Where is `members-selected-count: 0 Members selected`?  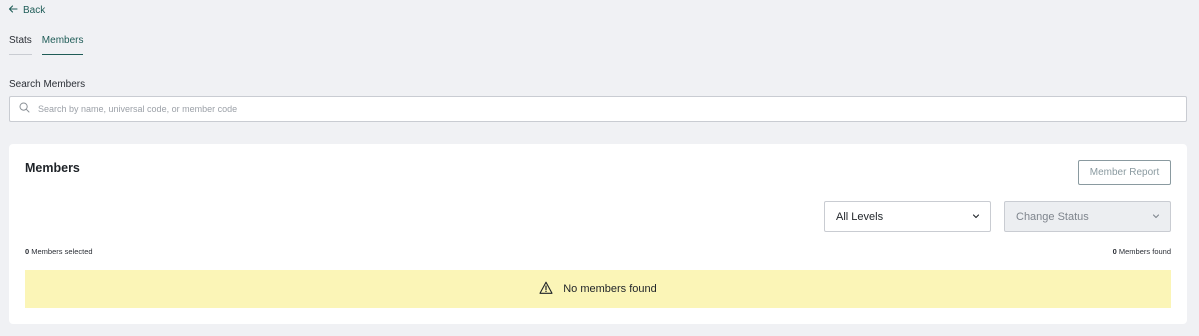 members-selected-count: 0 Members selected is located at coordinates (59, 251).